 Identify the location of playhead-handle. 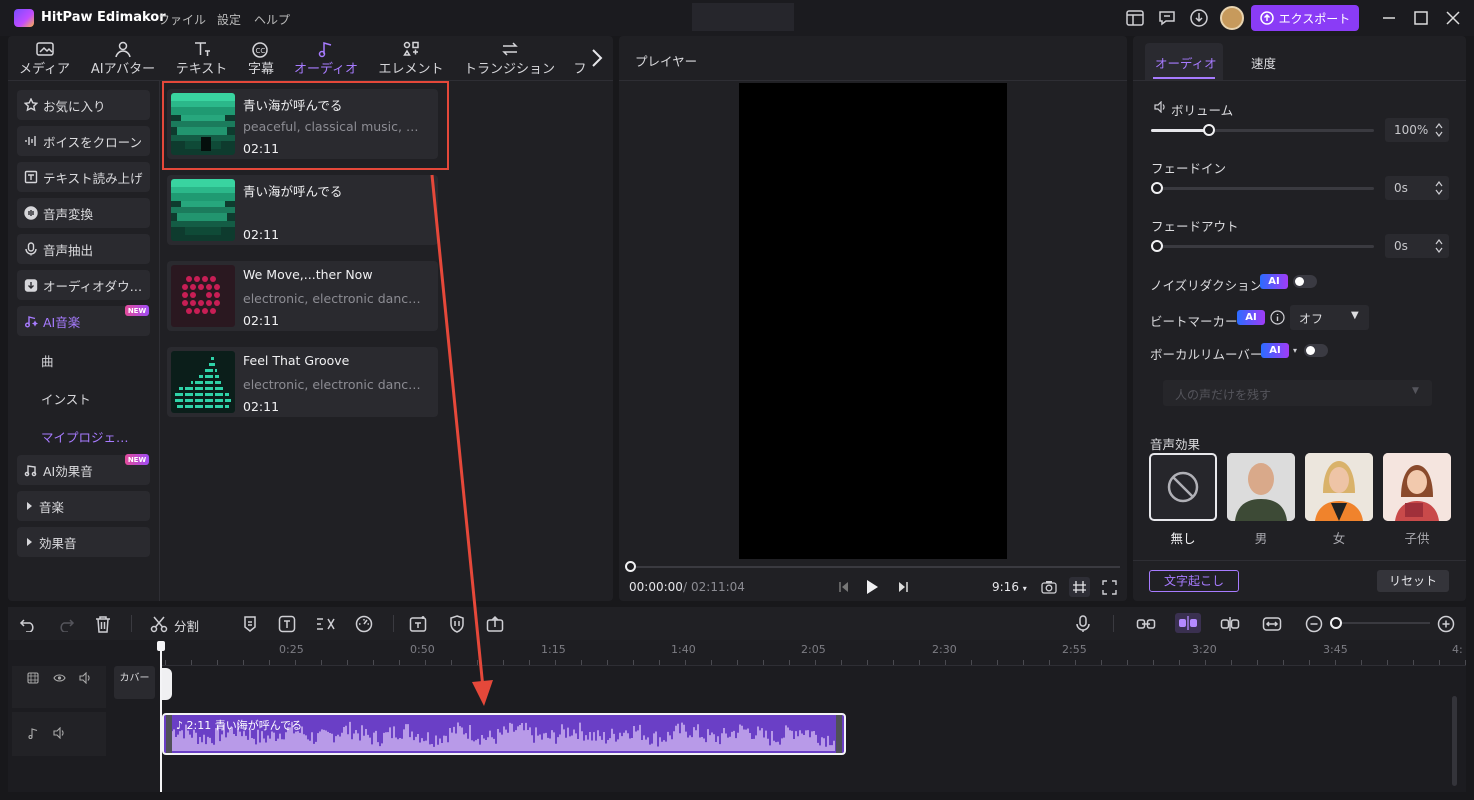
(161, 646).